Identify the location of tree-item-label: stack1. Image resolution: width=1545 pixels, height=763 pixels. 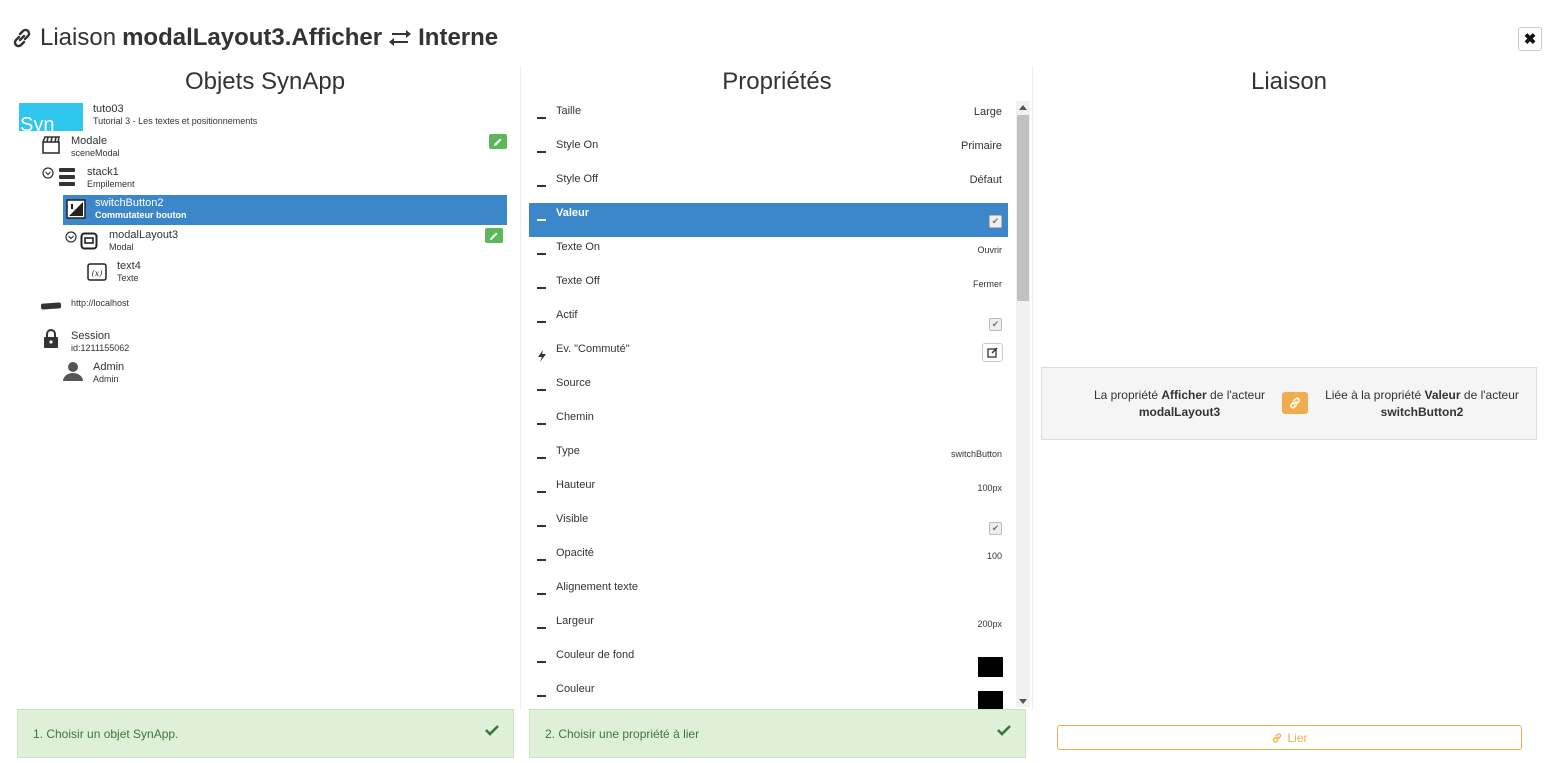
(103, 172).